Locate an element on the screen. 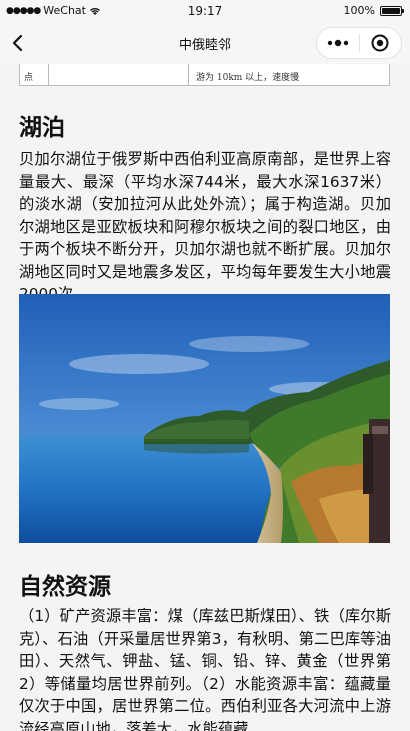 The width and height of the screenshot is (410, 731). table-fragment: 点 游为 10km 以上，速度慢 is located at coordinates (204, 75).